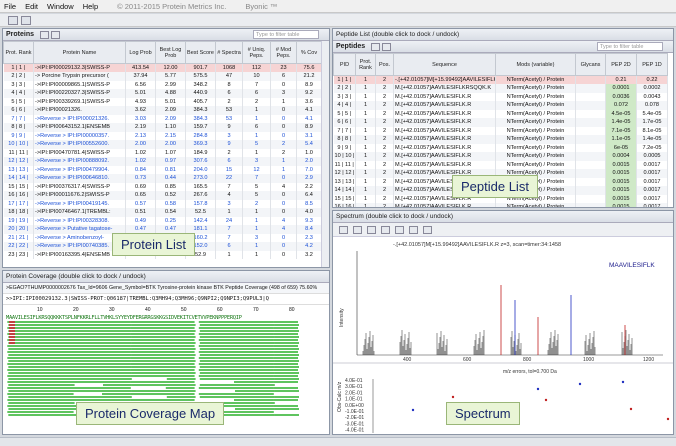 The width and height of the screenshot is (676, 446). I want to click on protein-cell: 8.5, so click(309, 203).